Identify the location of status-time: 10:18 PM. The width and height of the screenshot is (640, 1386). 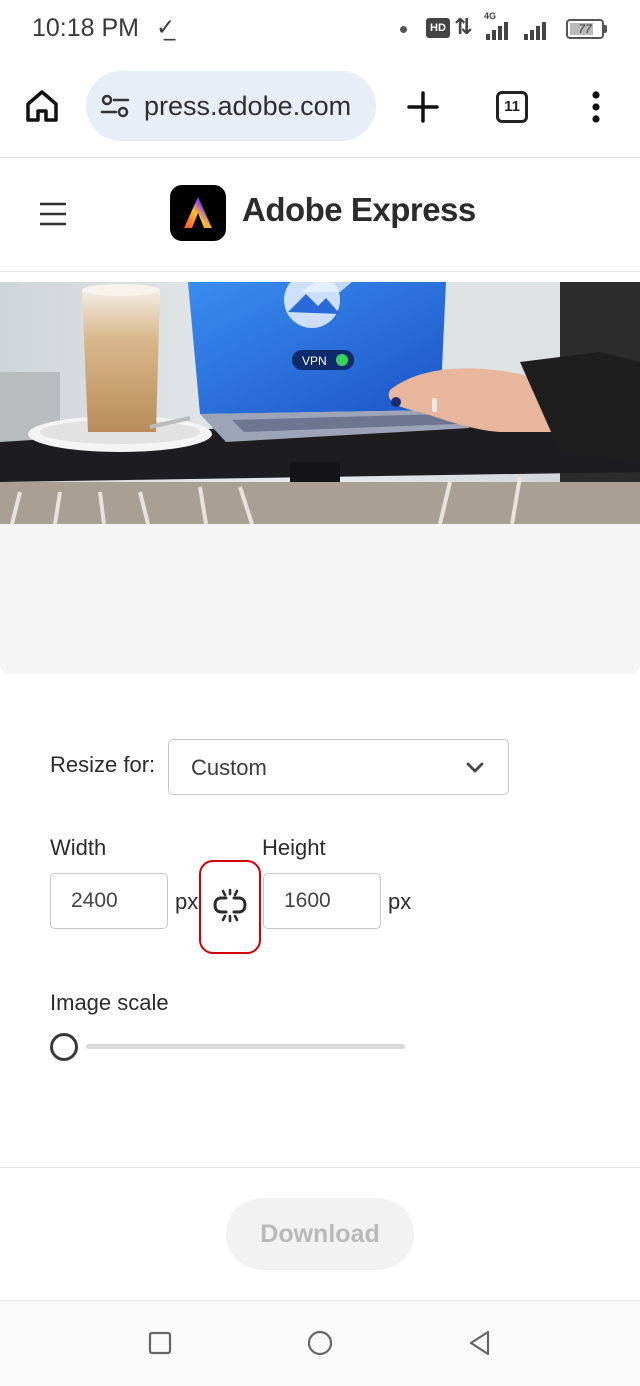
(86, 28).